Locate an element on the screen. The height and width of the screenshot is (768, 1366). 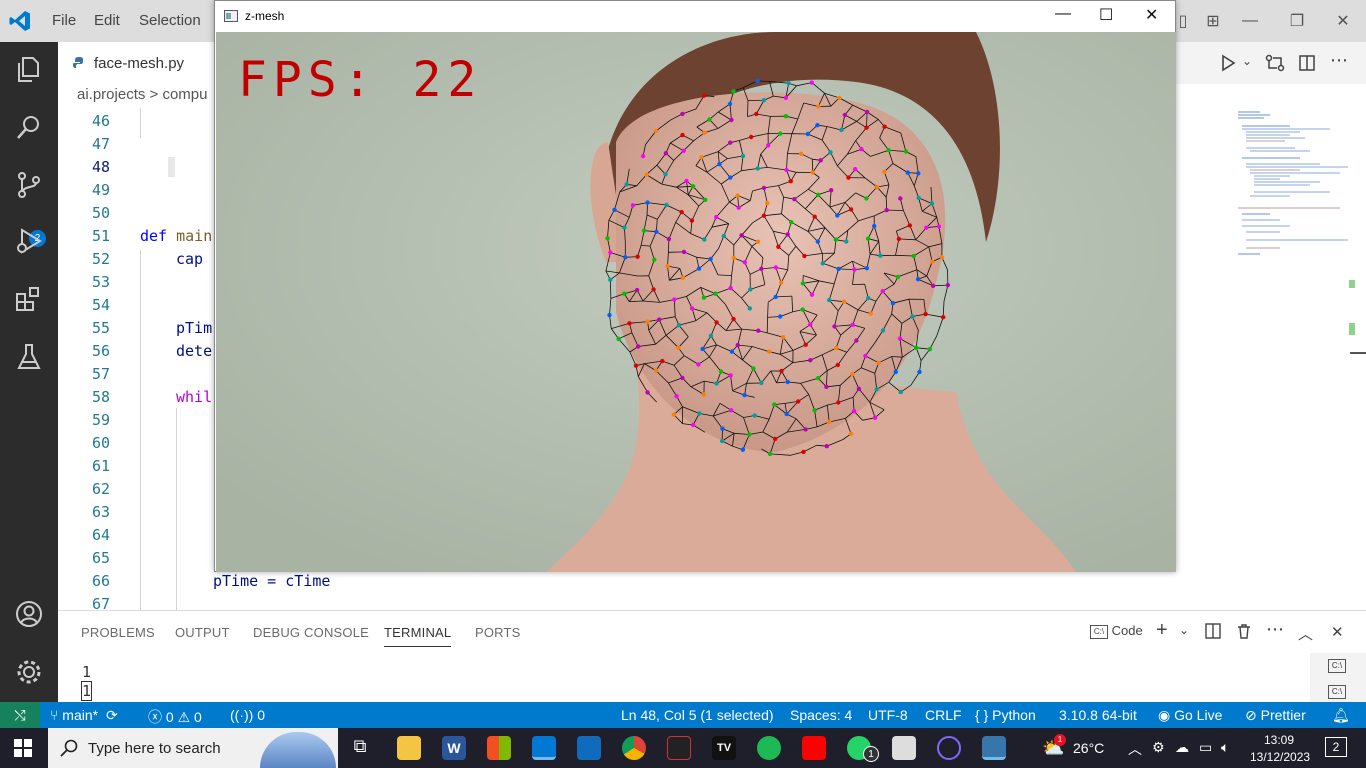
search-icon is located at coordinates (29, 127).